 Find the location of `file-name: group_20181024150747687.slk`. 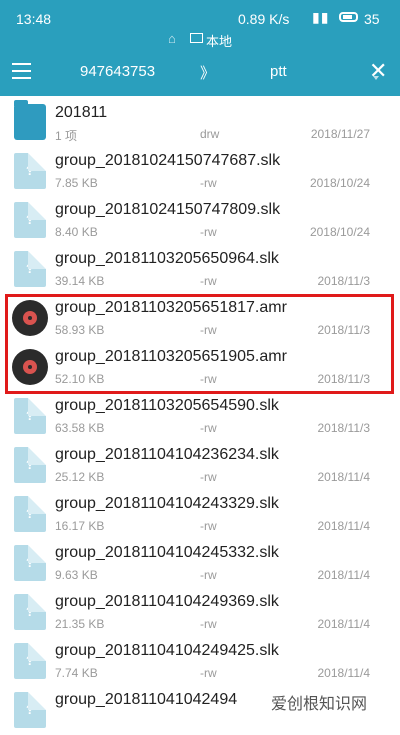

file-name: group_20181024150747687.slk is located at coordinates (168, 160).